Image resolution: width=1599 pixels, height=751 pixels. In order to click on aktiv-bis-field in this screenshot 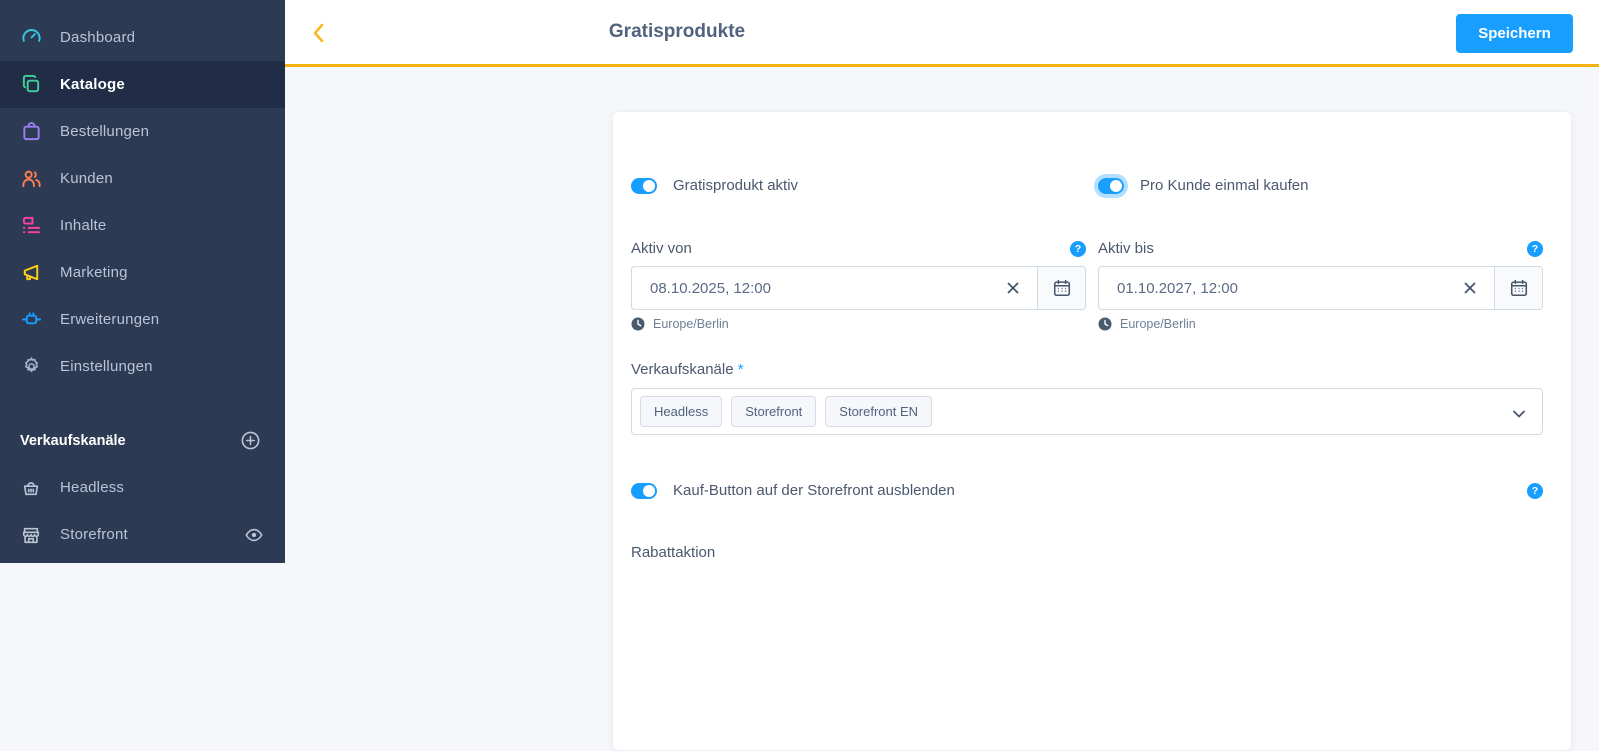, I will do `click(1320, 288)`.